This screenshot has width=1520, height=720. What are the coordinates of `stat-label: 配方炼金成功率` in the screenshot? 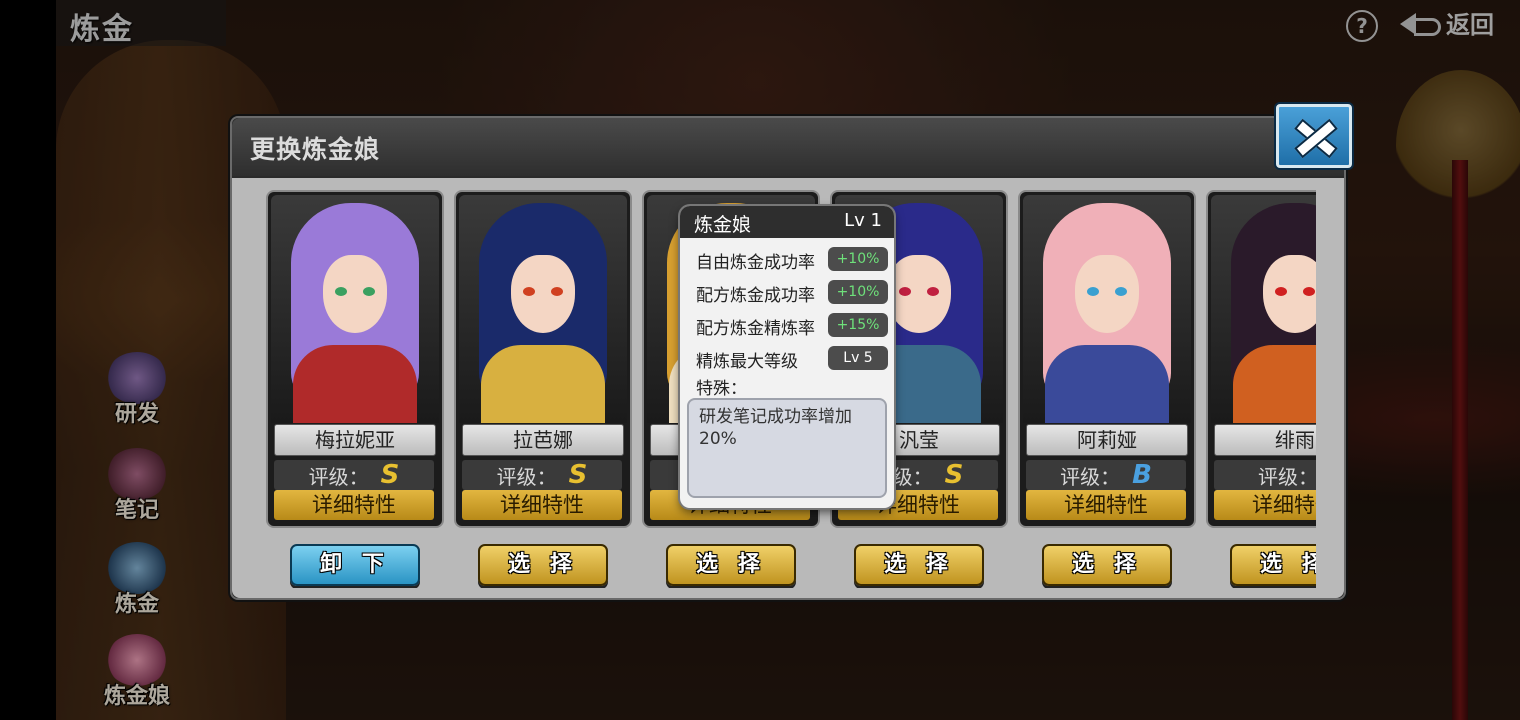 It's located at (755, 296).